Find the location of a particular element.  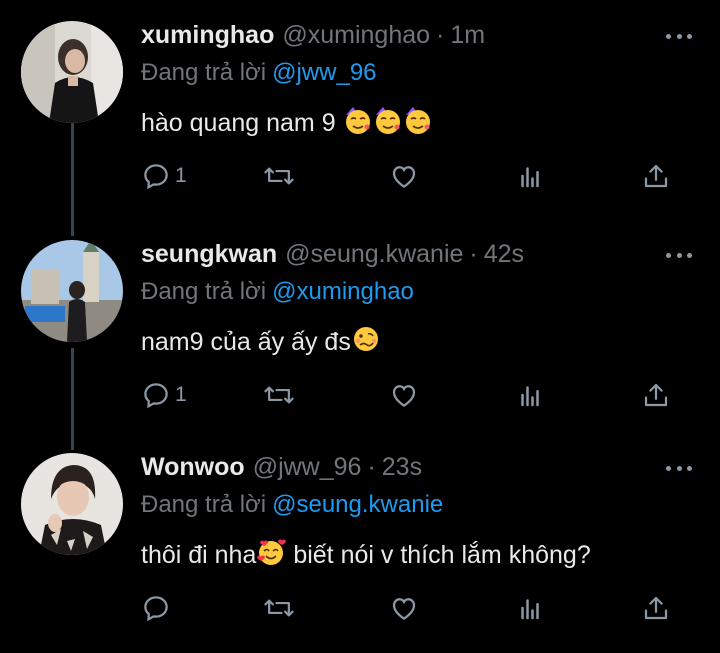

replying-to: Đang trả lời @xuminghao is located at coordinates (277, 292).